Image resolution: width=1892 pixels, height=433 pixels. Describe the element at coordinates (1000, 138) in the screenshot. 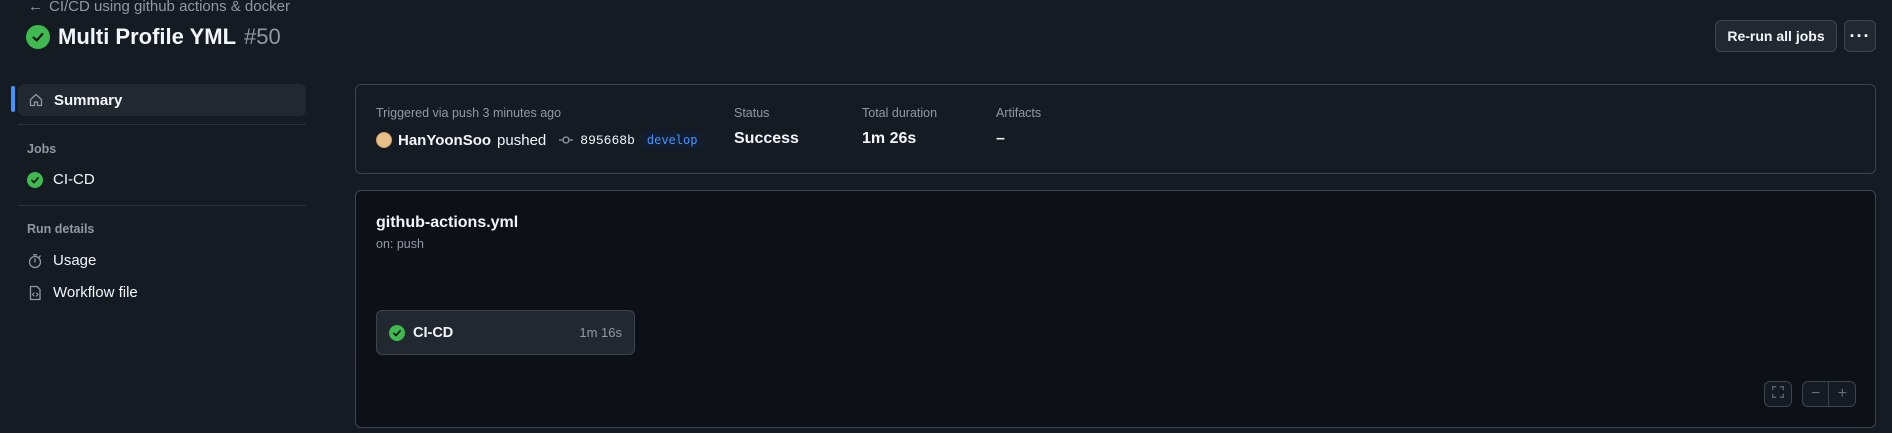

I see `artifacts-value: –` at that location.